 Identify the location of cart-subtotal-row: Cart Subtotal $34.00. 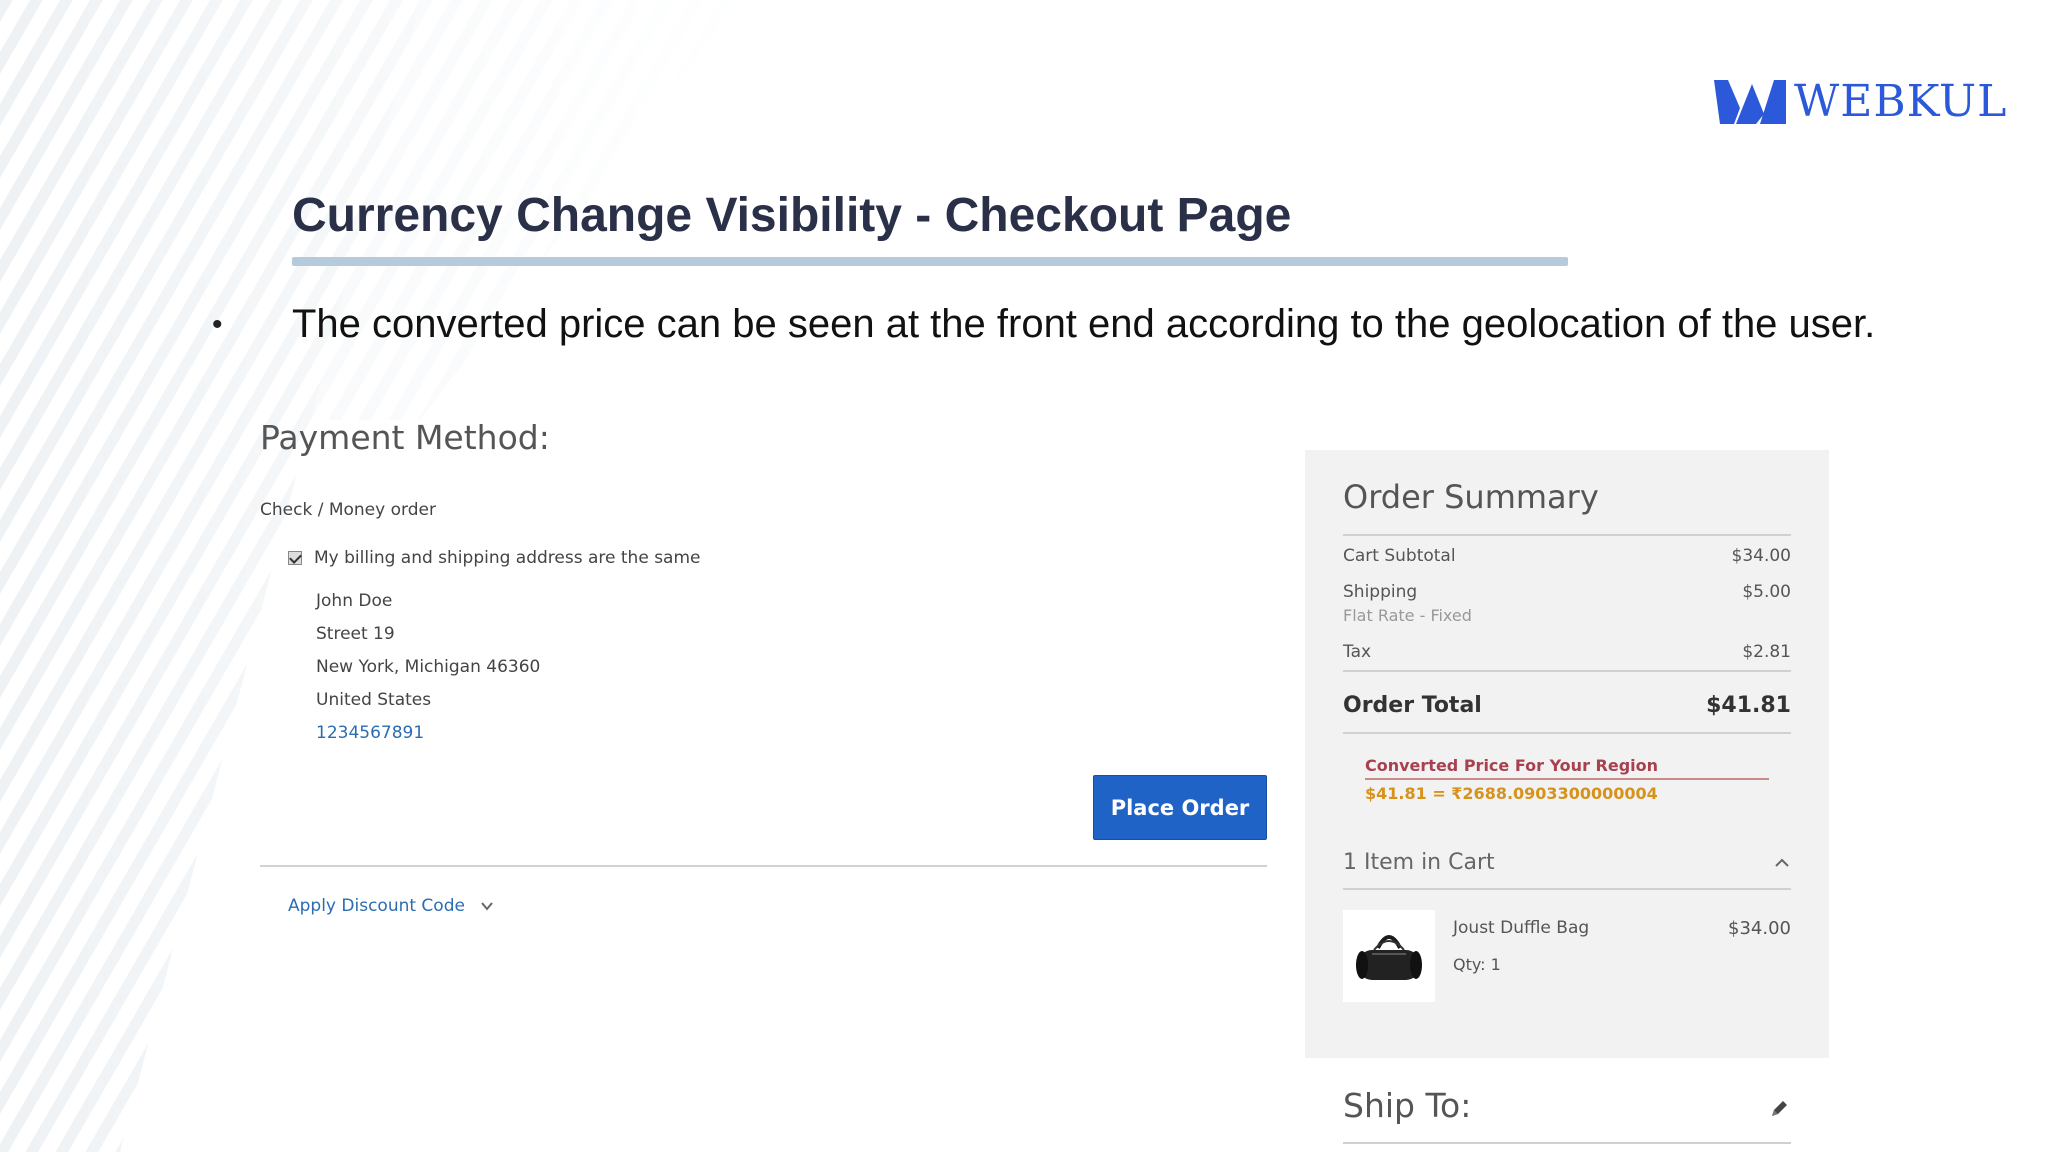
(1567, 556).